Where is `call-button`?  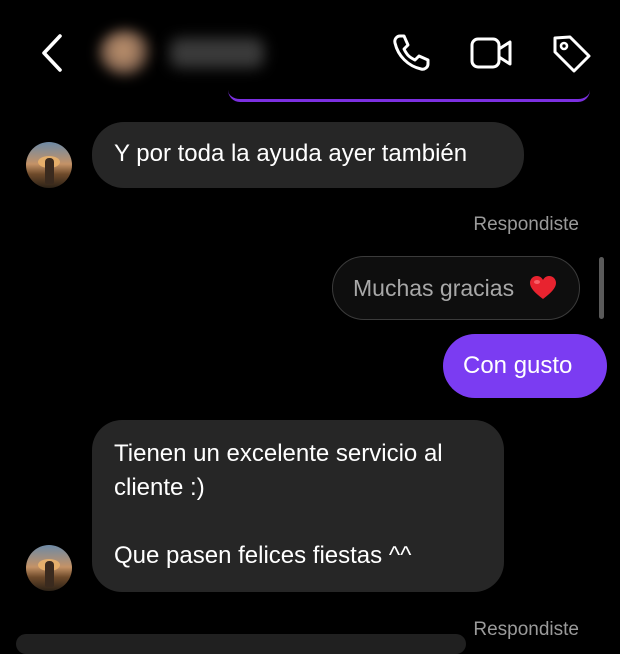
call-button is located at coordinates (411, 53).